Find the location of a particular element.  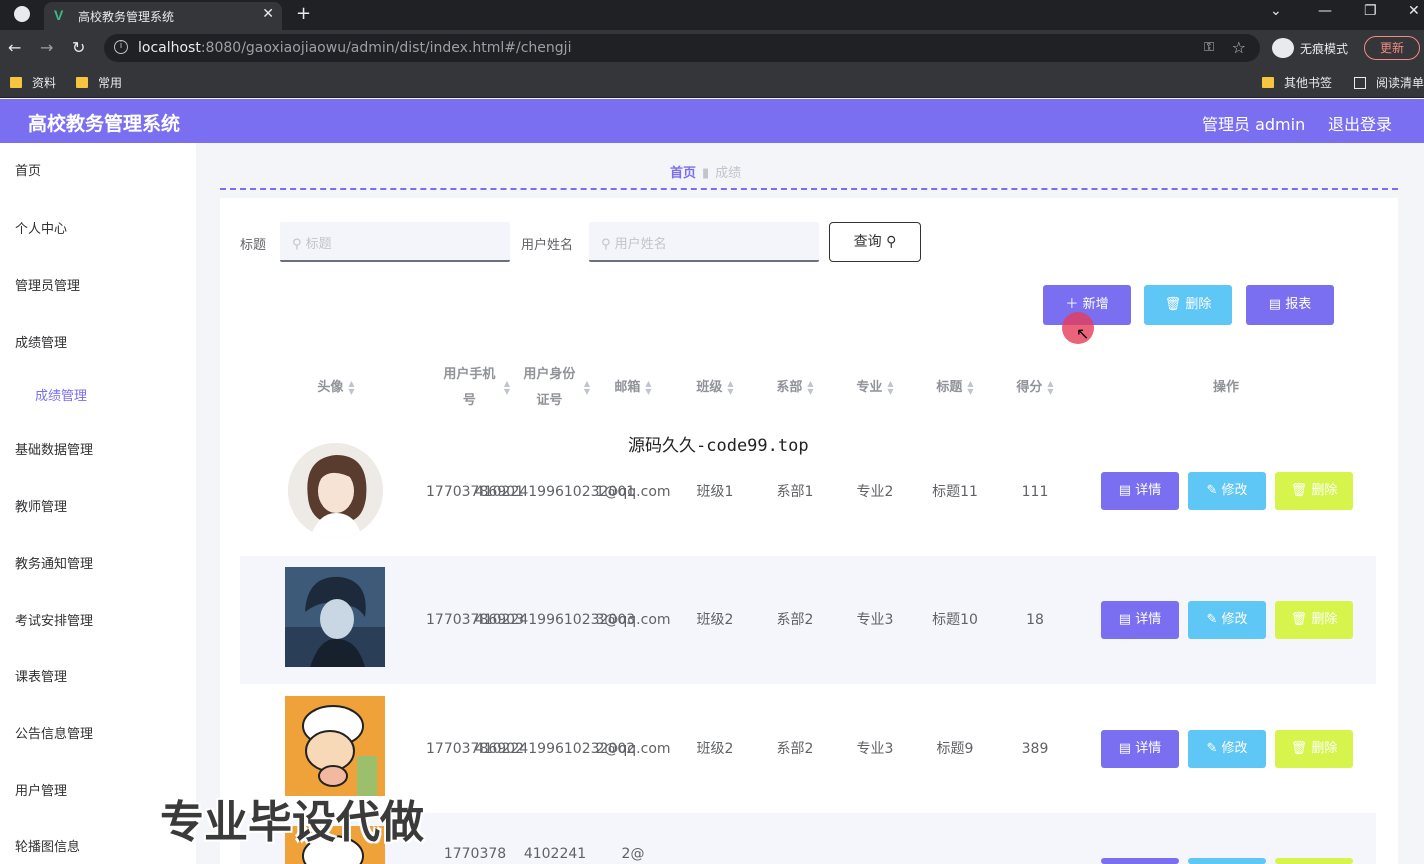

cell-idcard: 410224199610232002 is located at coordinates (555, 748).